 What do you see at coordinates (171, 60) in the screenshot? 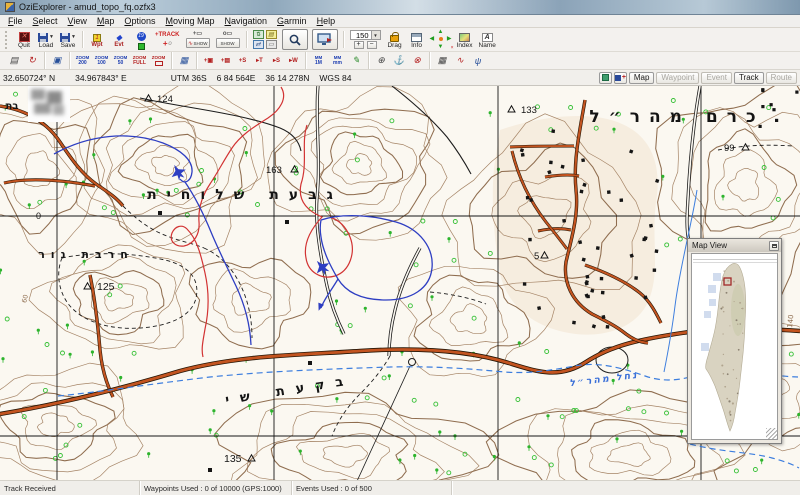
I see `separator` at bounding box center [171, 60].